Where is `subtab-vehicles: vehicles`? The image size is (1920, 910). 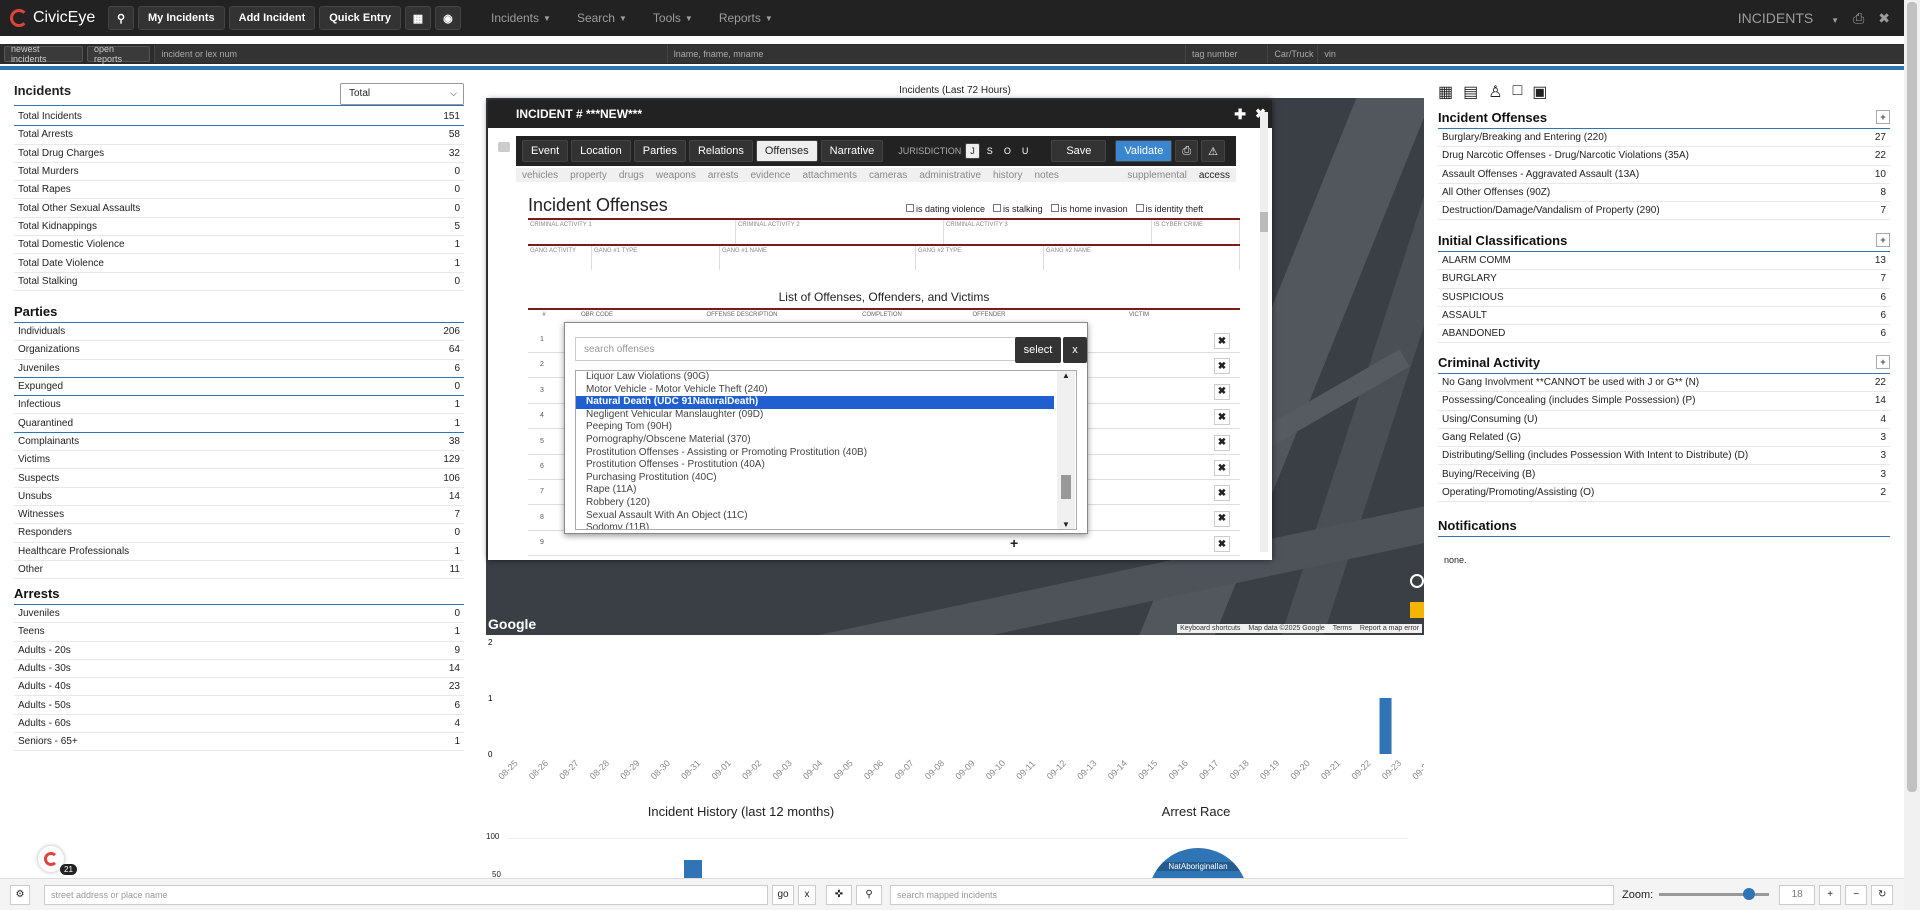 subtab-vehicles: vehicles is located at coordinates (540, 175).